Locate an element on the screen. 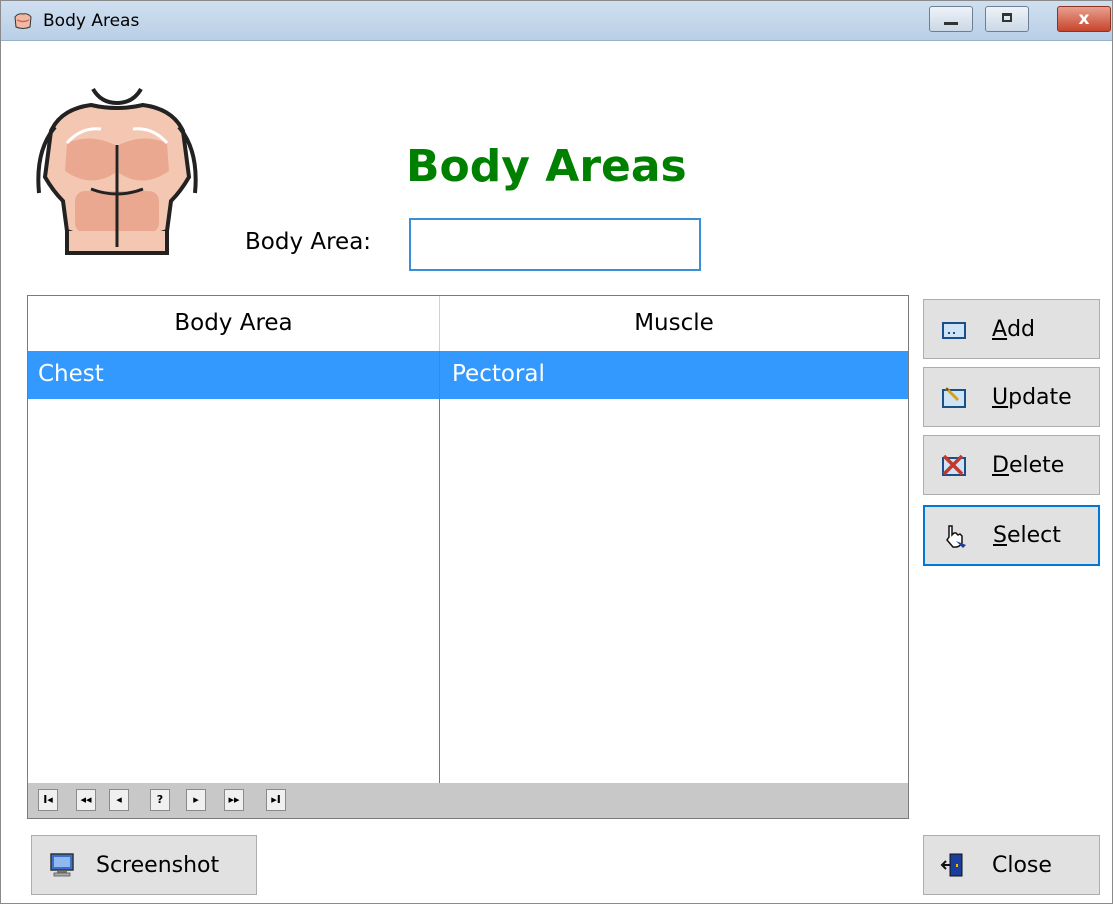  body-area-label: Body Area: is located at coordinates (308, 242).